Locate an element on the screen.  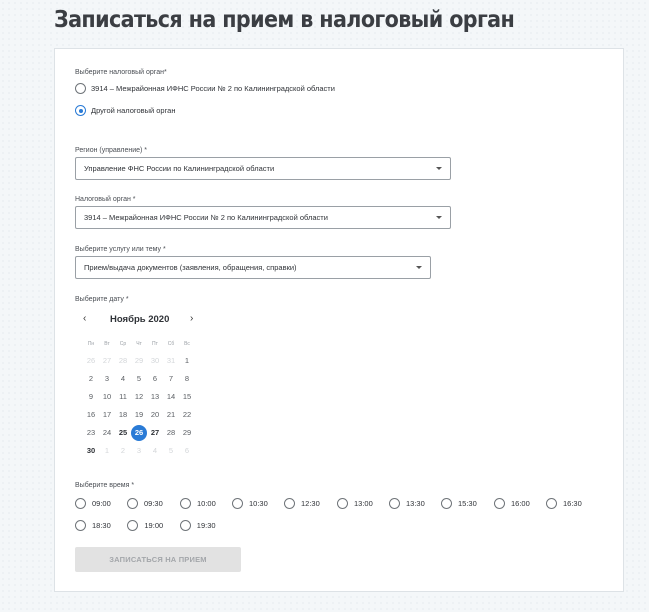
calendar-day: 11 is located at coordinates (123, 397).